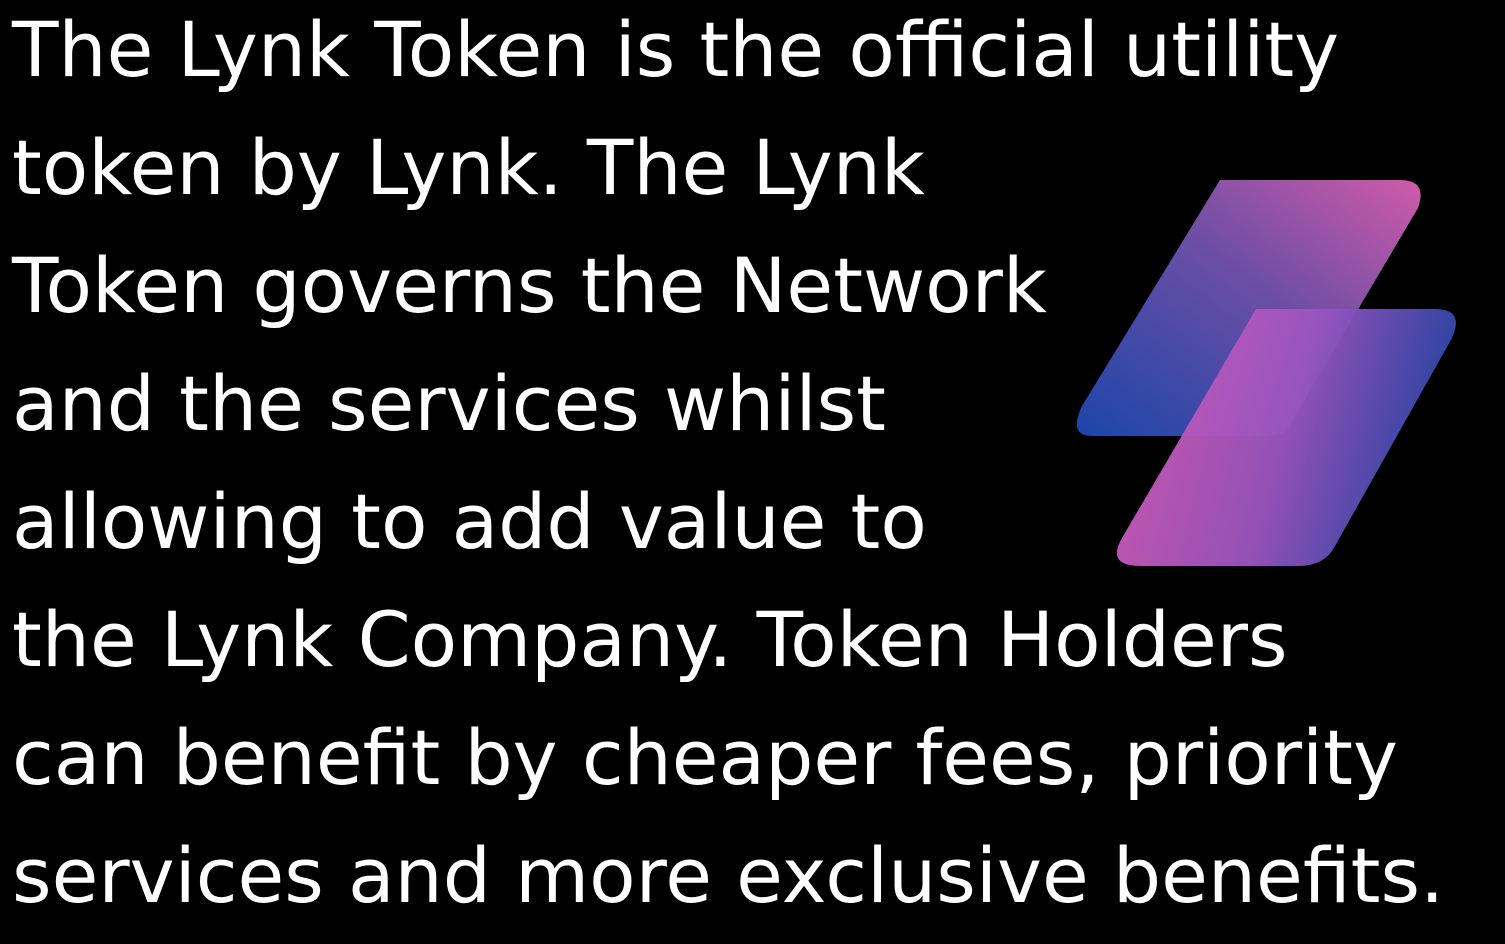  Describe the element at coordinates (1266, 373) in the screenshot. I see `lynk-logo-icon` at that location.